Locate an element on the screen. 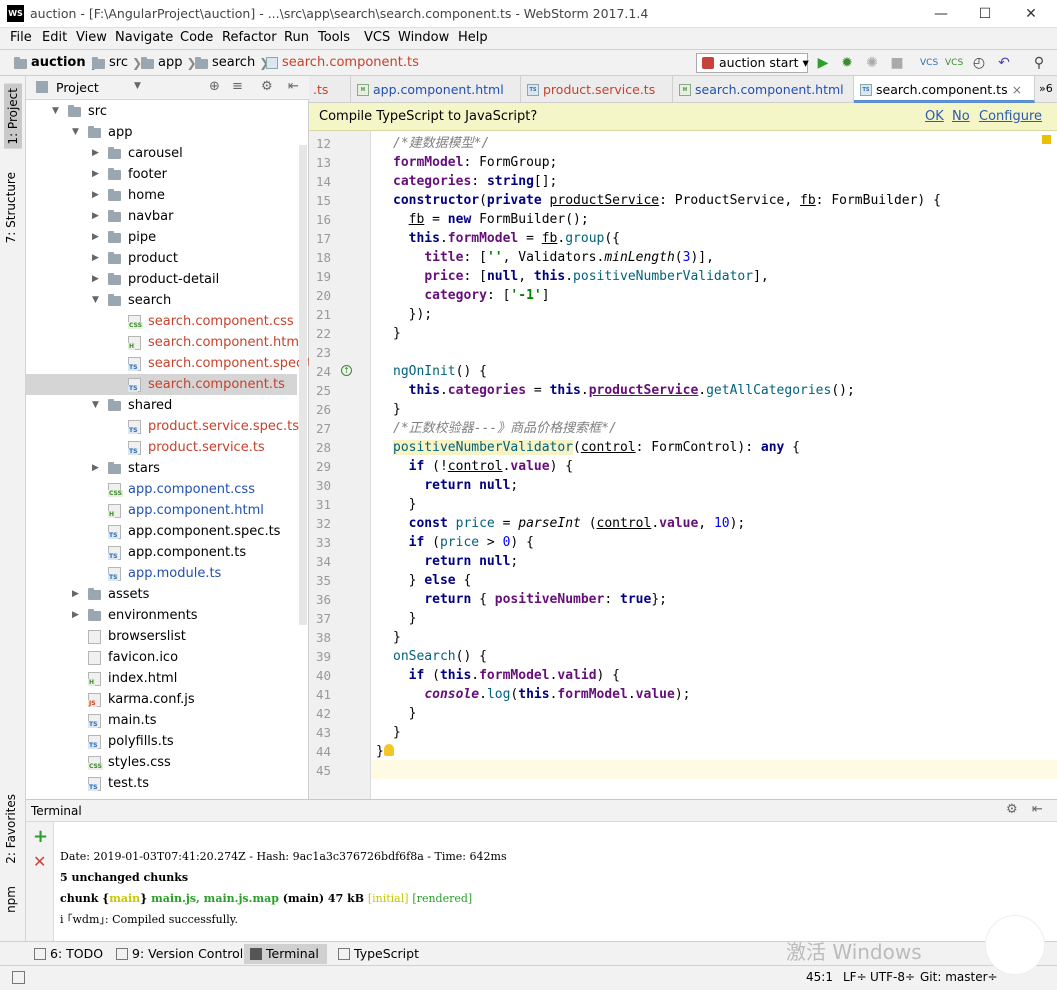  tree-folder: ▼ src is located at coordinates (161, 111).